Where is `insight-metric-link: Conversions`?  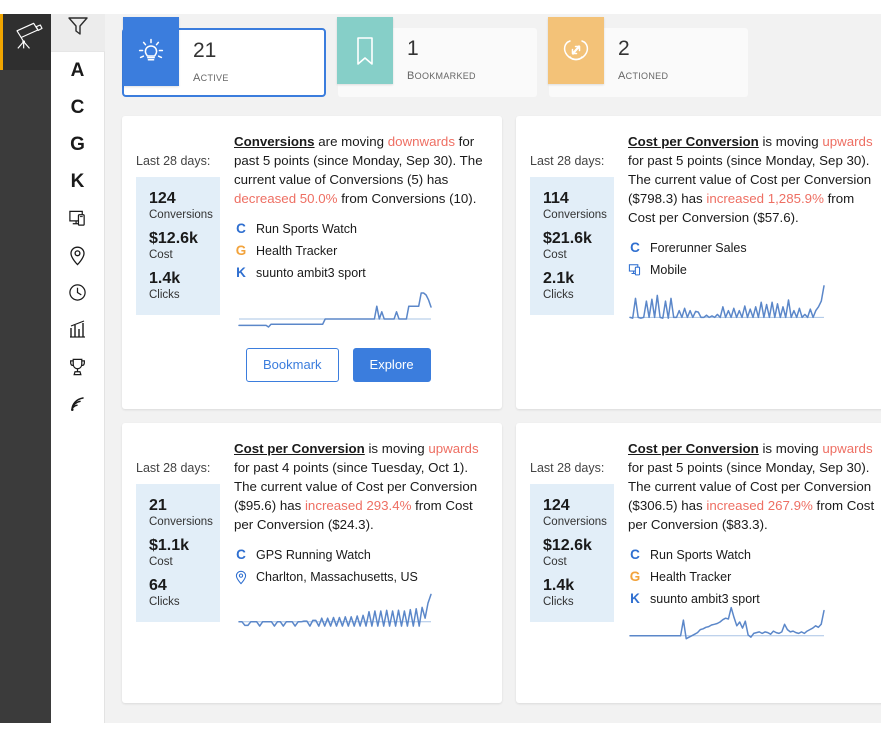 insight-metric-link: Conversions is located at coordinates (274, 141).